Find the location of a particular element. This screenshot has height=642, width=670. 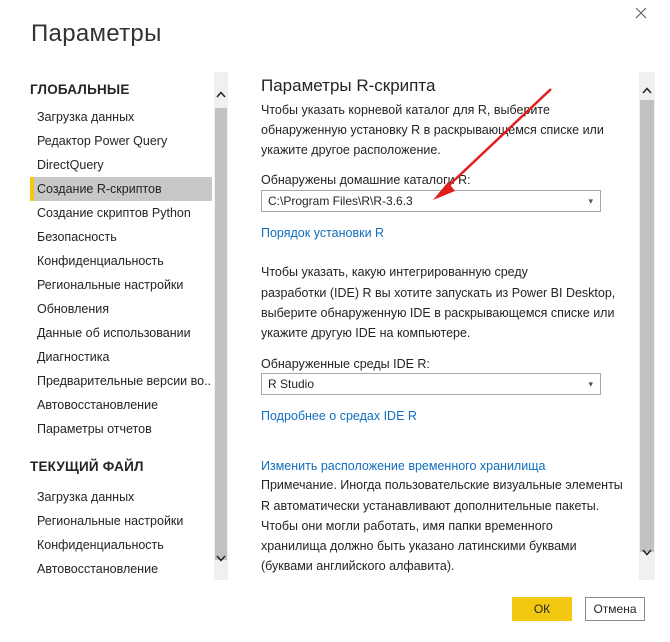

r-home-dirs-label: Обнаружены домашние каталоги R: is located at coordinates (366, 180).